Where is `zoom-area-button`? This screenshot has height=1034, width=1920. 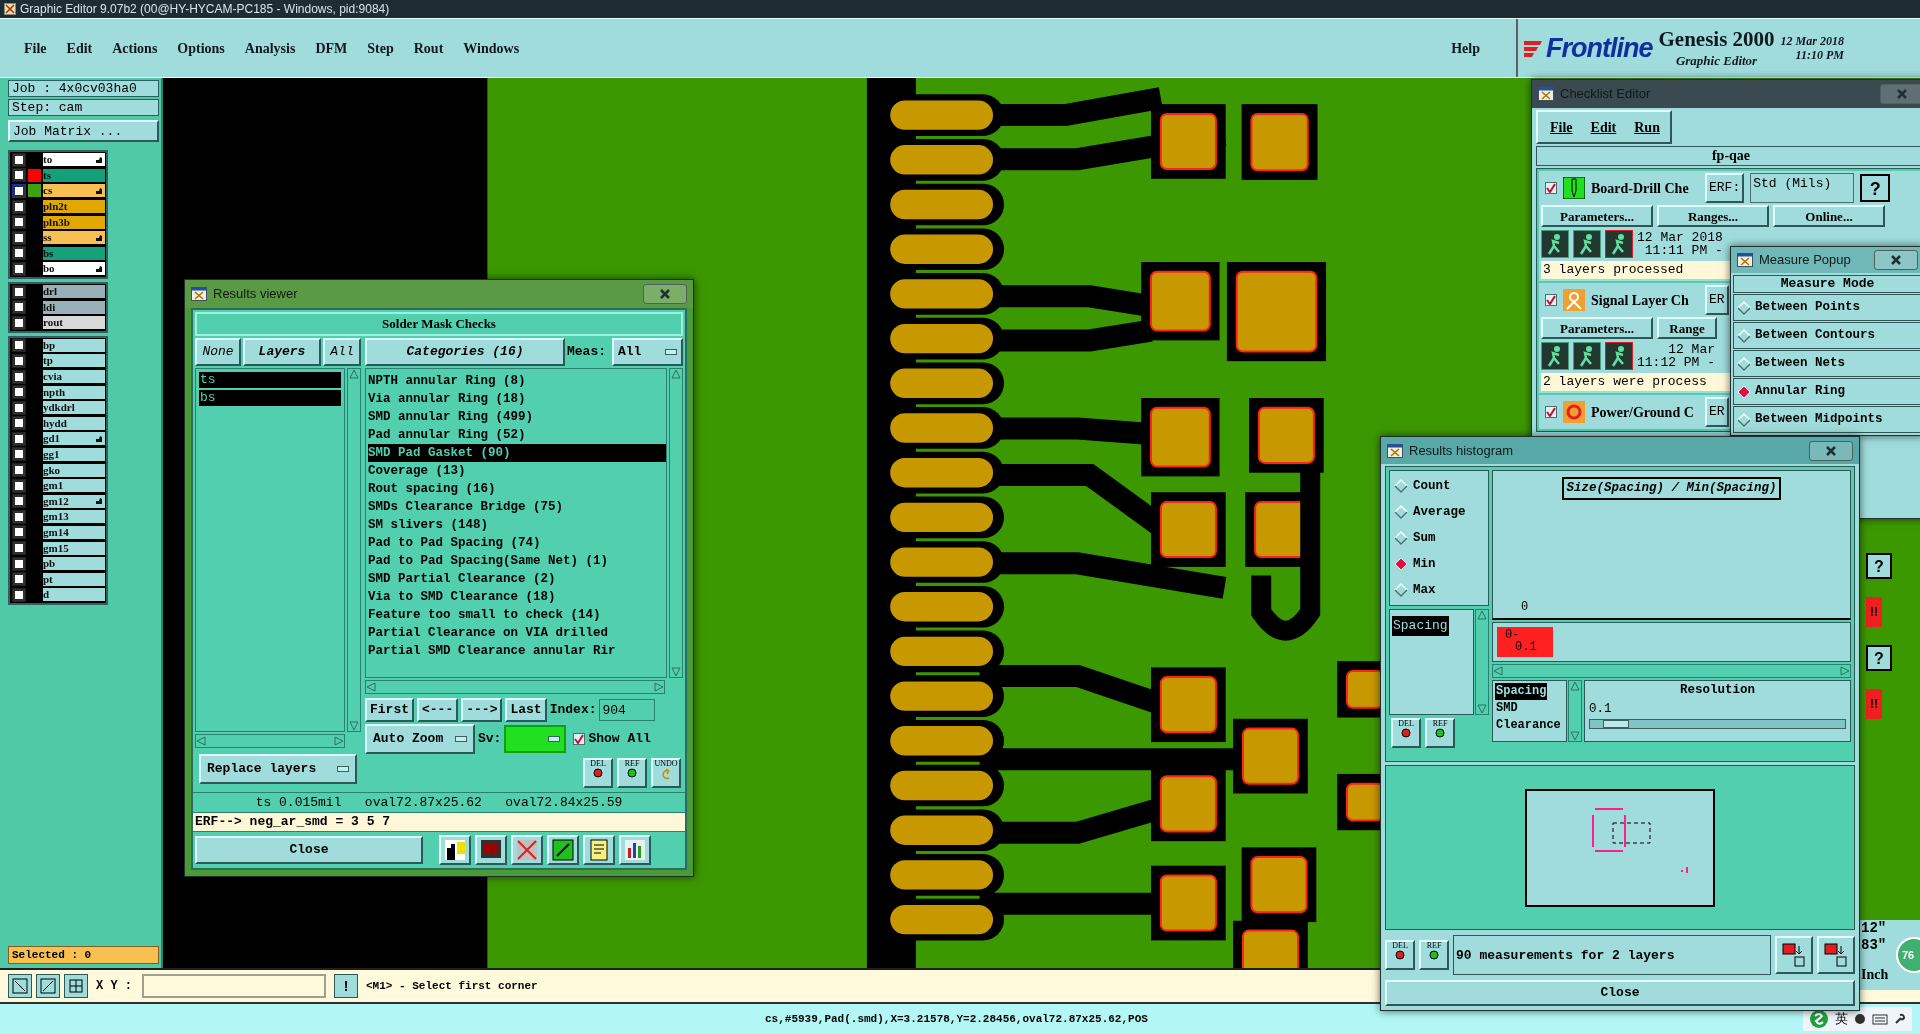
zoom-area-button is located at coordinates (20, 986).